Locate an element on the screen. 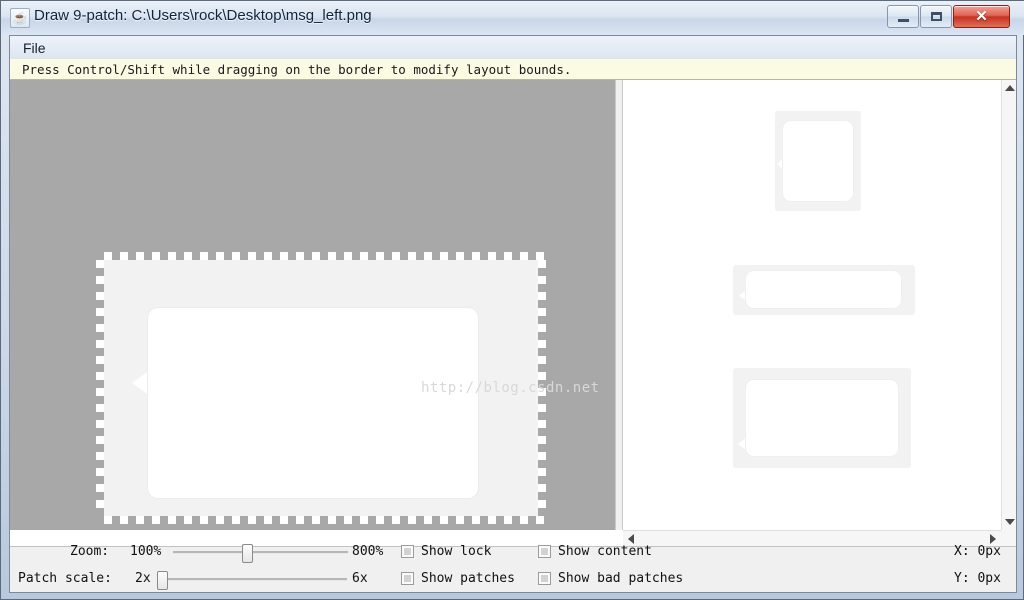  label-show-bad-patches: Show bad patches is located at coordinates (620, 578).